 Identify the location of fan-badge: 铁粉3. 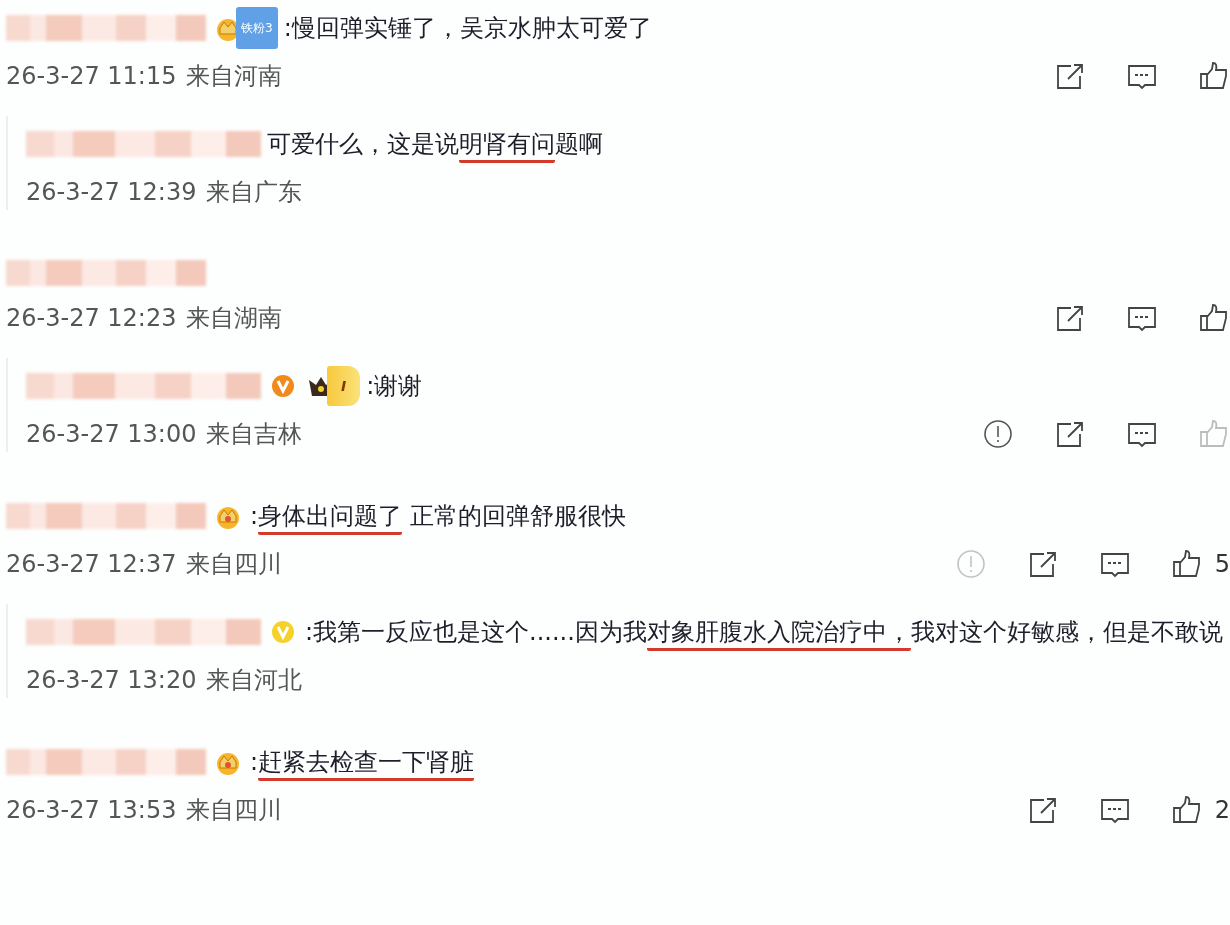
(257, 28).